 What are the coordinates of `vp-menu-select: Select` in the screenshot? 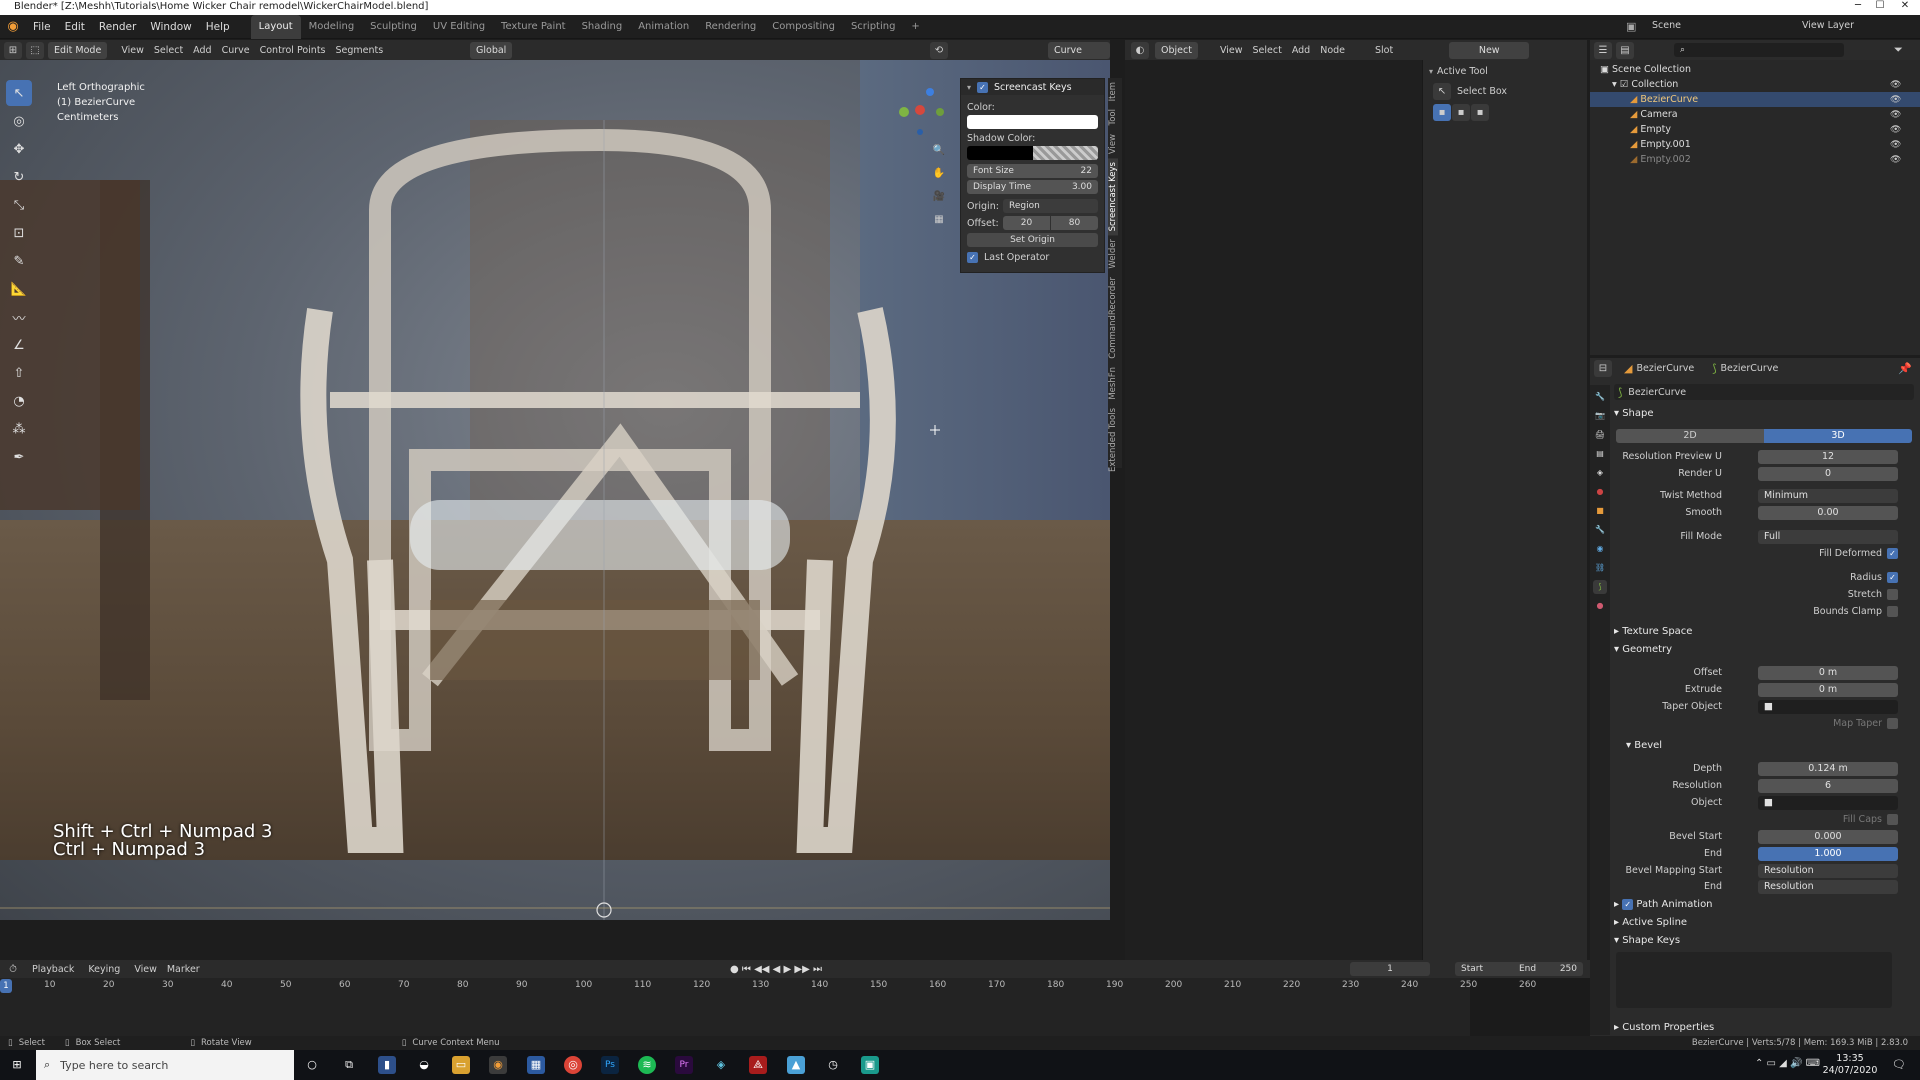 It's located at (168, 50).